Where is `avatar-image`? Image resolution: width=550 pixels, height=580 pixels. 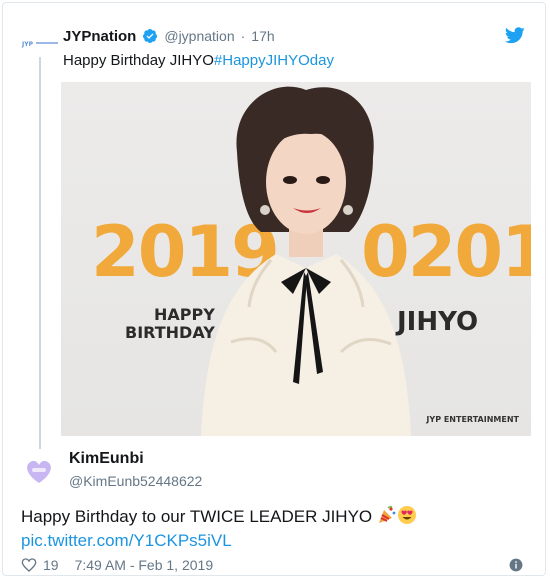
avatar-image is located at coordinates (39, 471).